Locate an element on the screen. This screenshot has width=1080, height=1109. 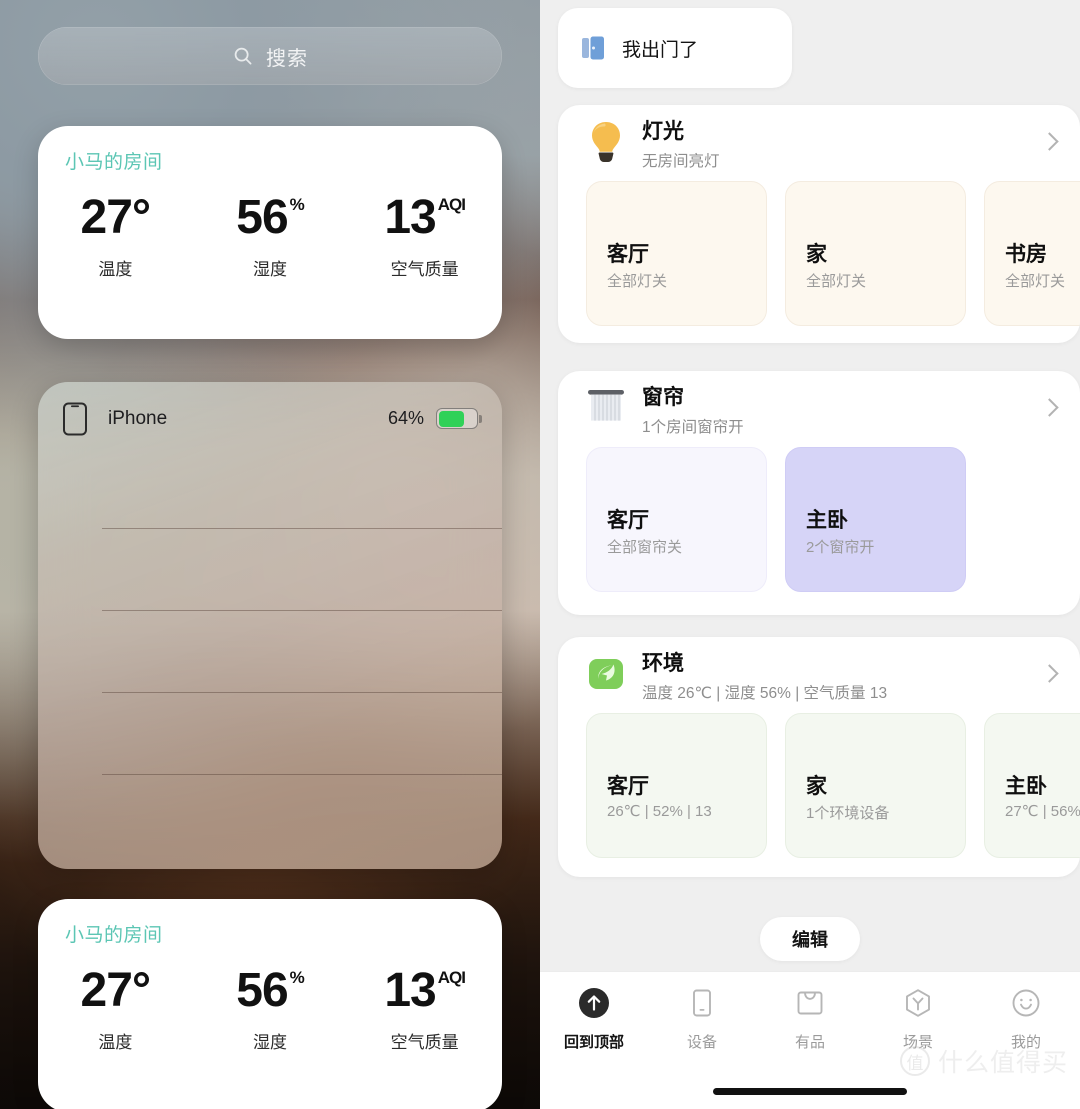
curtain-icon is located at coordinates (606, 405).